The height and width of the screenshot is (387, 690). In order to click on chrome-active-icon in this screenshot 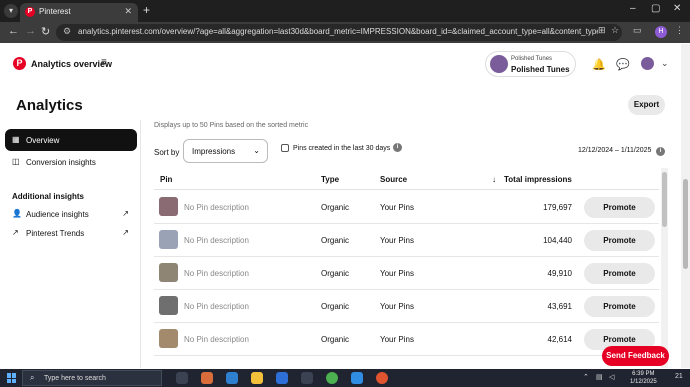, I will do `click(382, 378)`.